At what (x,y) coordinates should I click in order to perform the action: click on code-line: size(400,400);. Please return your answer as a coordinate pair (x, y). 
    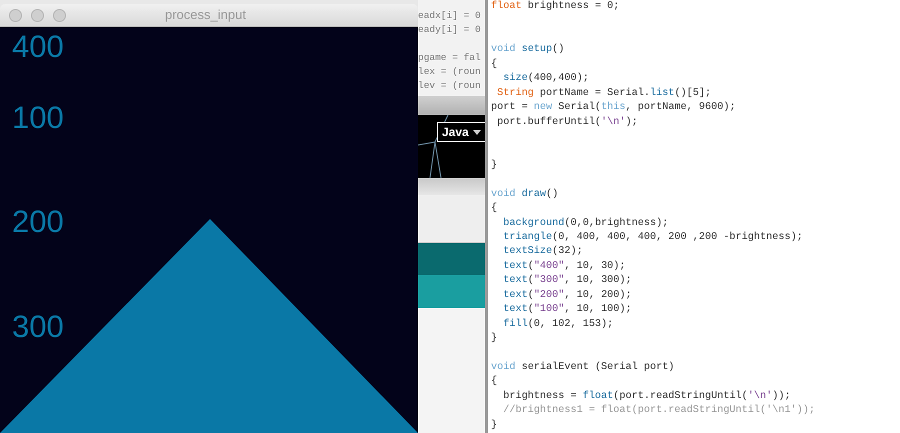
    Looking at the image, I should click on (545, 79).